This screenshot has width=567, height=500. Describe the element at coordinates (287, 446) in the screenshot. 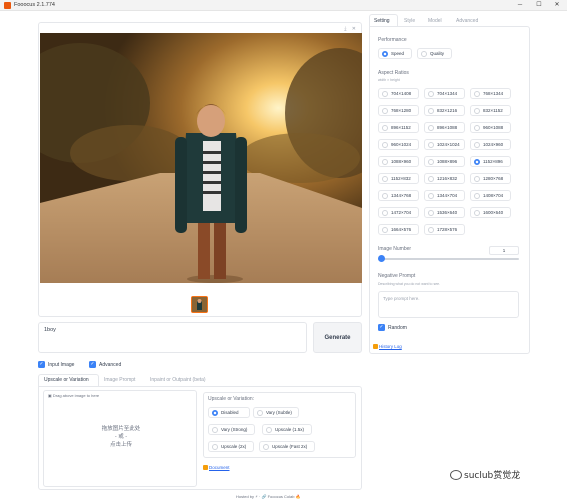

I see `upscale-option-upscale-fast-2x: Upscale (Fast 2x)` at that location.